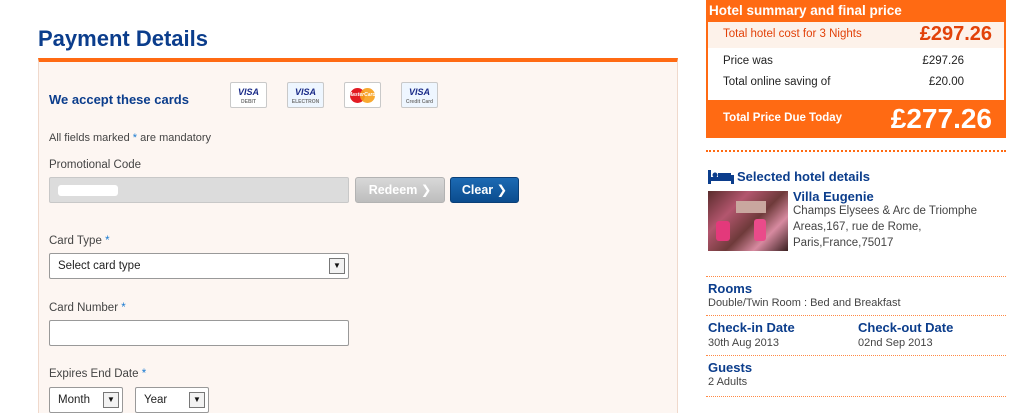  I want to click on visa-debit-icon: VISA DEBIT, so click(248, 95).